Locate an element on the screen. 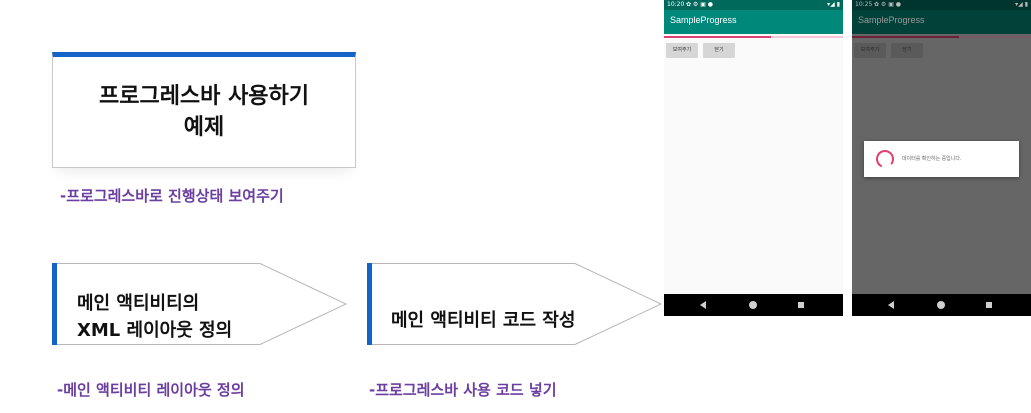  status-bar: 10:20 ✿ ⚙ ▣ ● ▾◢ ▮ is located at coordinates (753, 5).